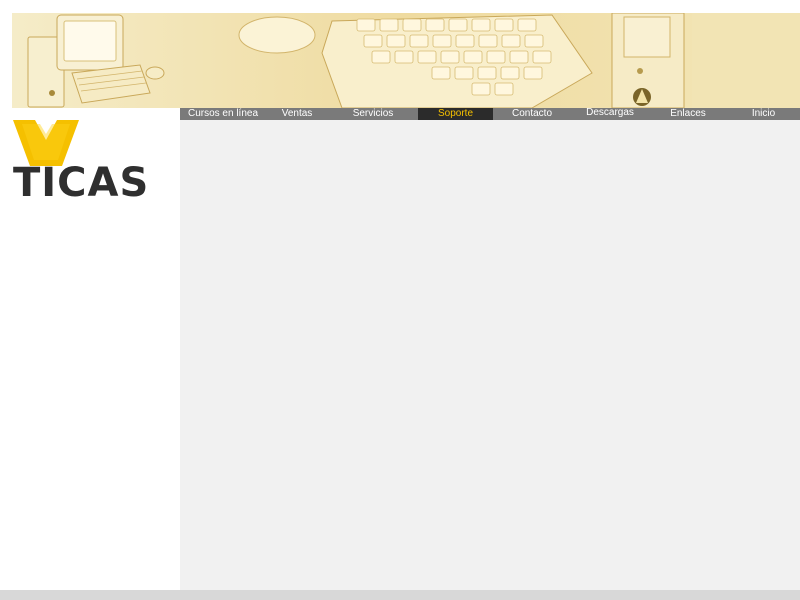  Describe the element at coordinates (81, 183) in the screenshot. I see `logo-wordmark: TICAS` at that location.